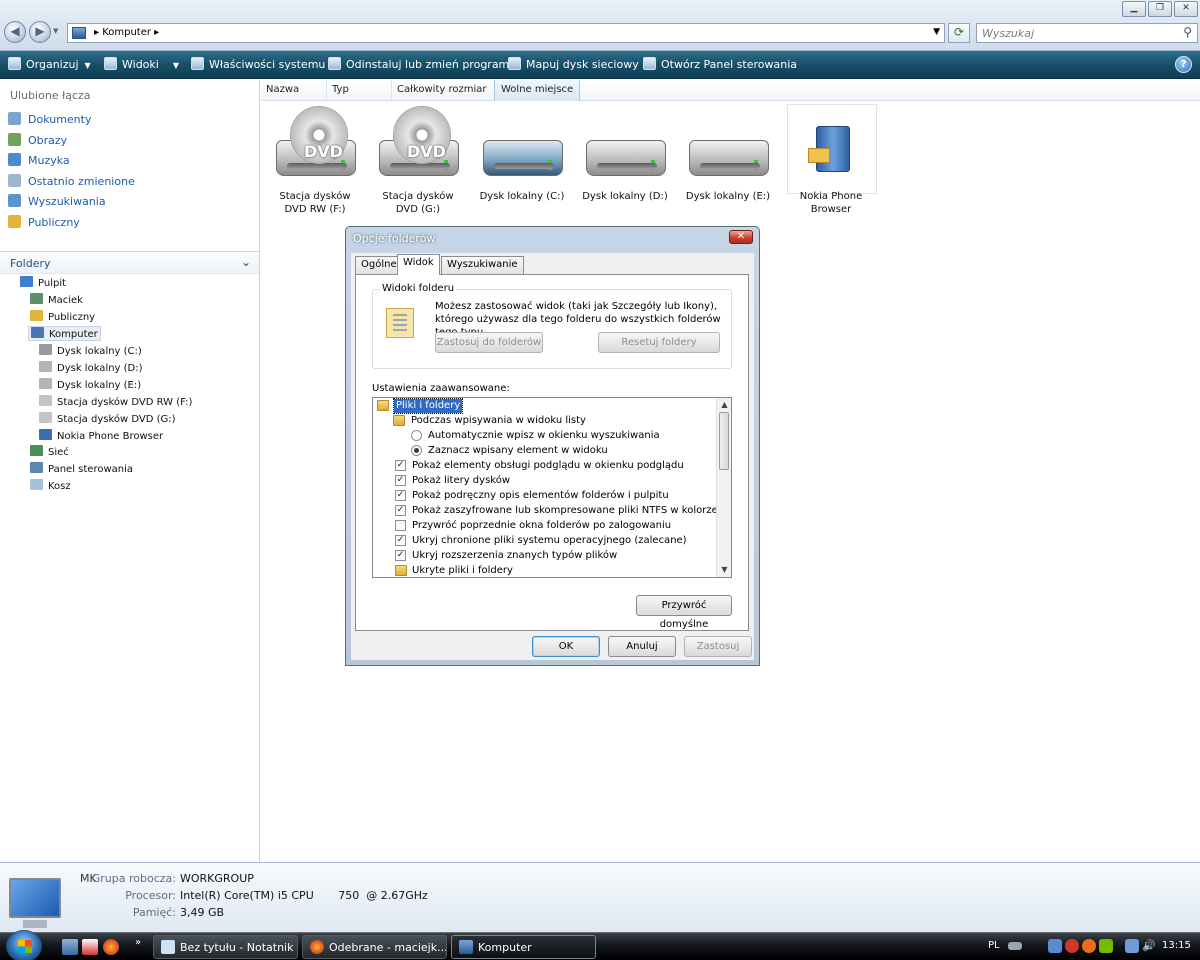 Image resolution: width=1200 pixels, height=960 pixels. I want to click on security-icon, so click(1055, 946).